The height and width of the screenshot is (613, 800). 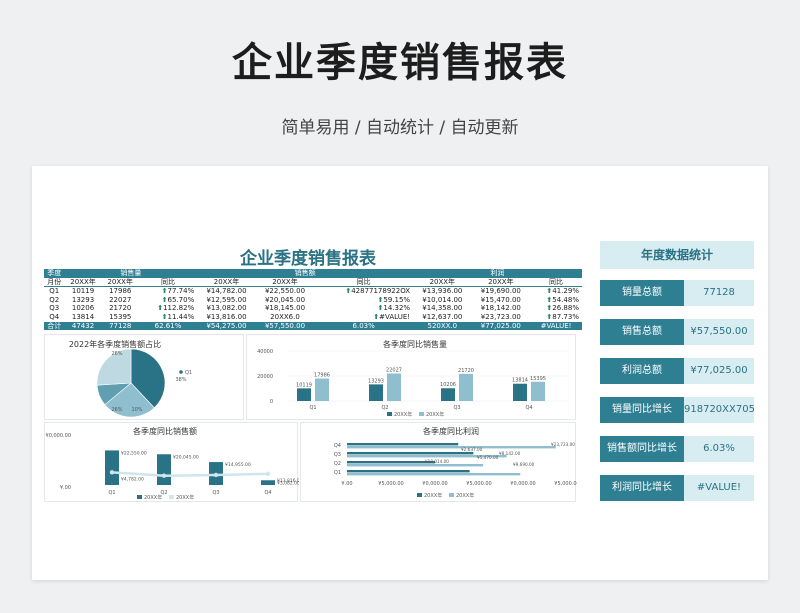 What do you see at coordinates (131, 273) in the screenshot?
I see `header-cell: 销售量` at bounding box center [131, 273].